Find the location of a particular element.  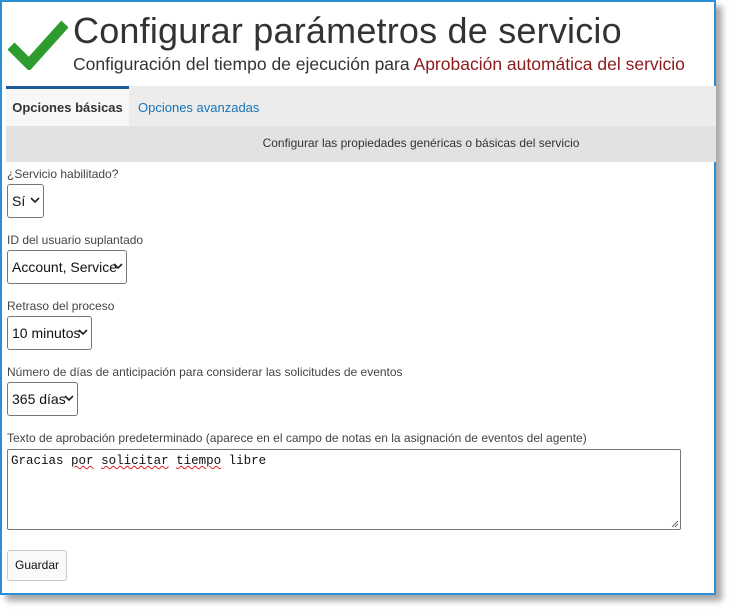

tab-advanced-options: Opciones avanzadas is located at coordinates (198, 106).